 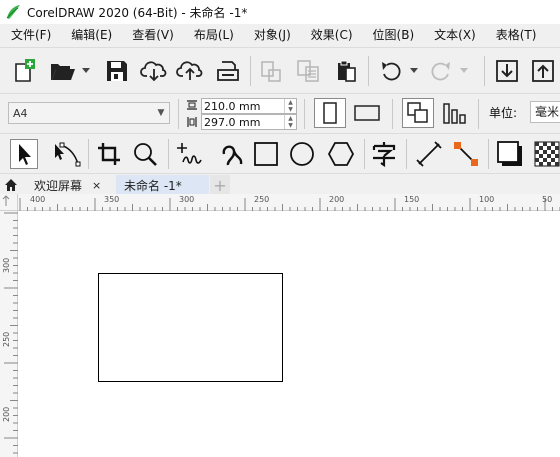 I want to click on open-icon, so click(x=63, y=71).